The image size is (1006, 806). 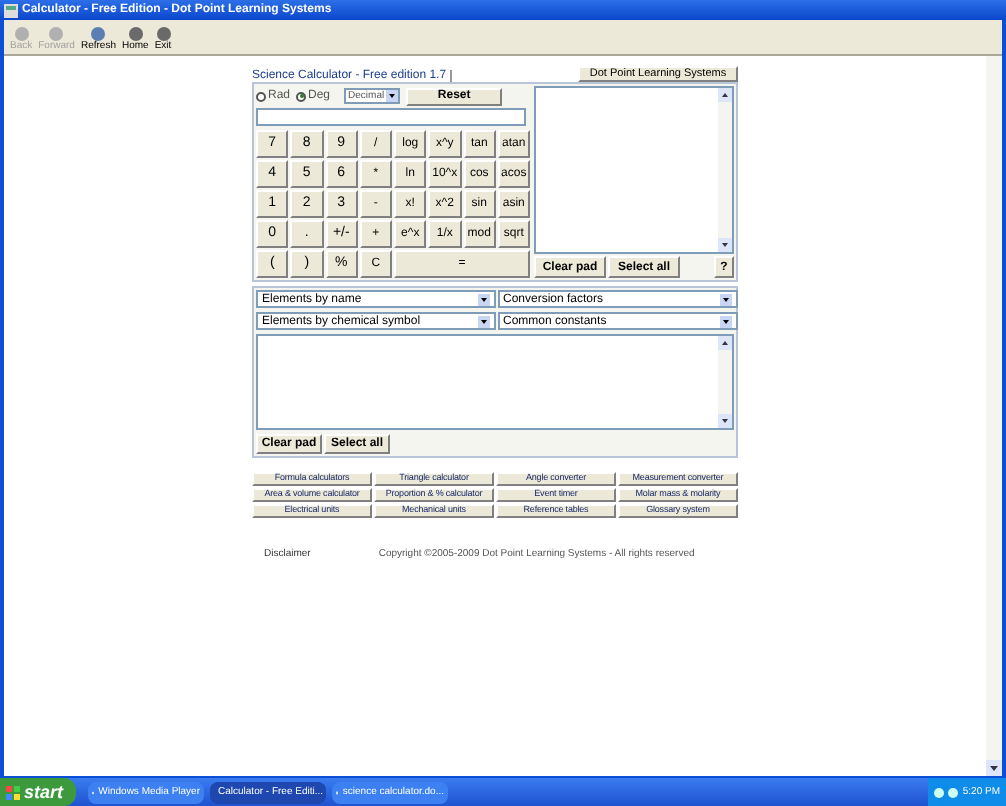 I want to click on display-field, so click(x=391, y=117).